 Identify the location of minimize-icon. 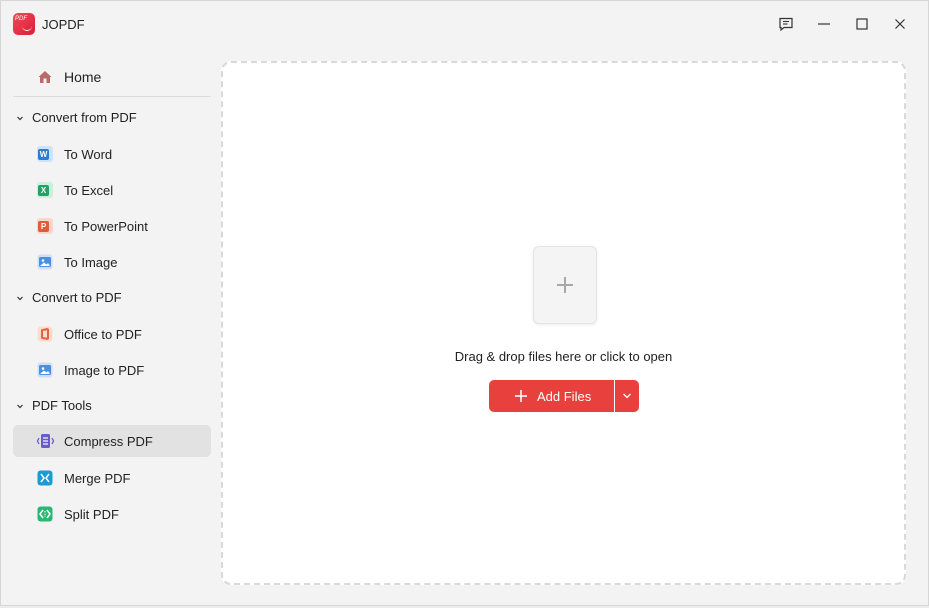
(824, 24).